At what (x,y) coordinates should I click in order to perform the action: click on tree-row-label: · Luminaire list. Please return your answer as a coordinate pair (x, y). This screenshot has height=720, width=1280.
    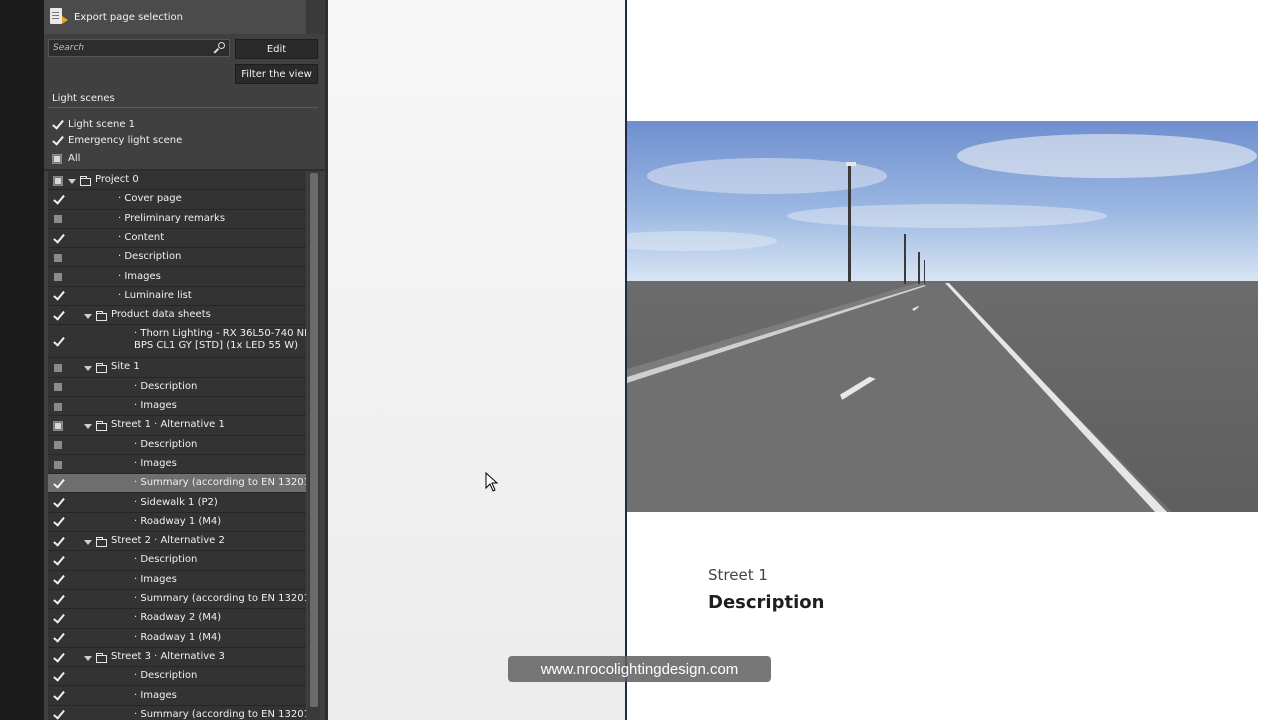
    Looking at the image, I should click on (155, 295).